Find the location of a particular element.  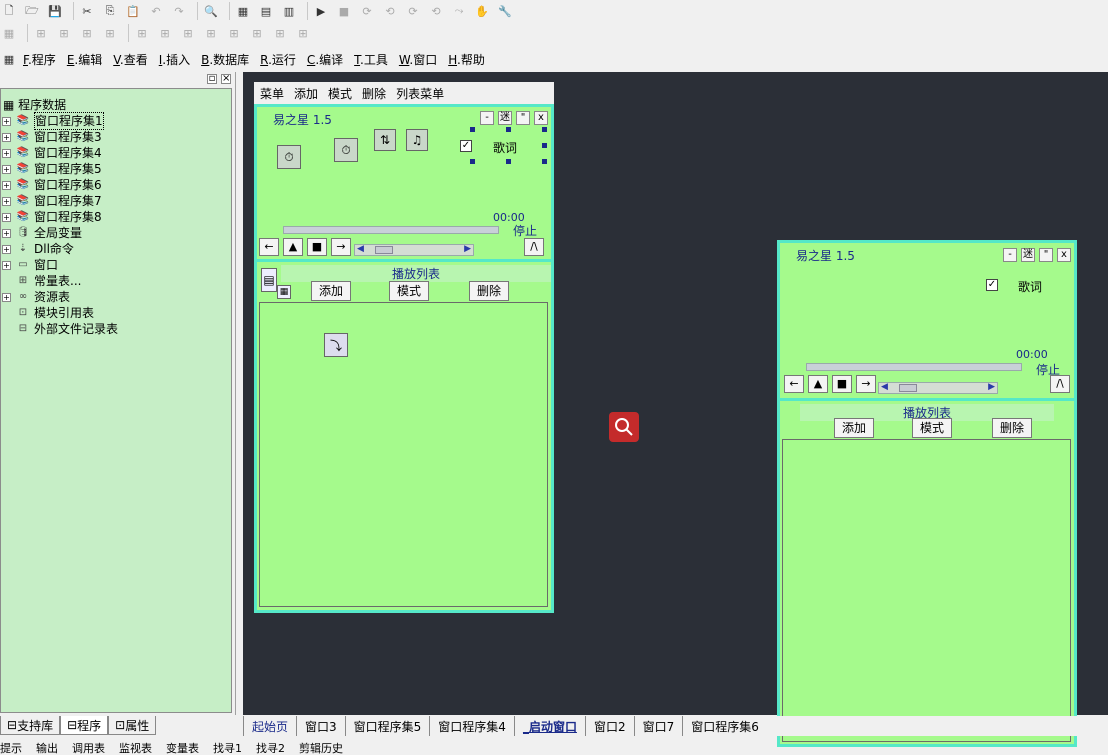

next-button: → is located at coordinates (341, 247).